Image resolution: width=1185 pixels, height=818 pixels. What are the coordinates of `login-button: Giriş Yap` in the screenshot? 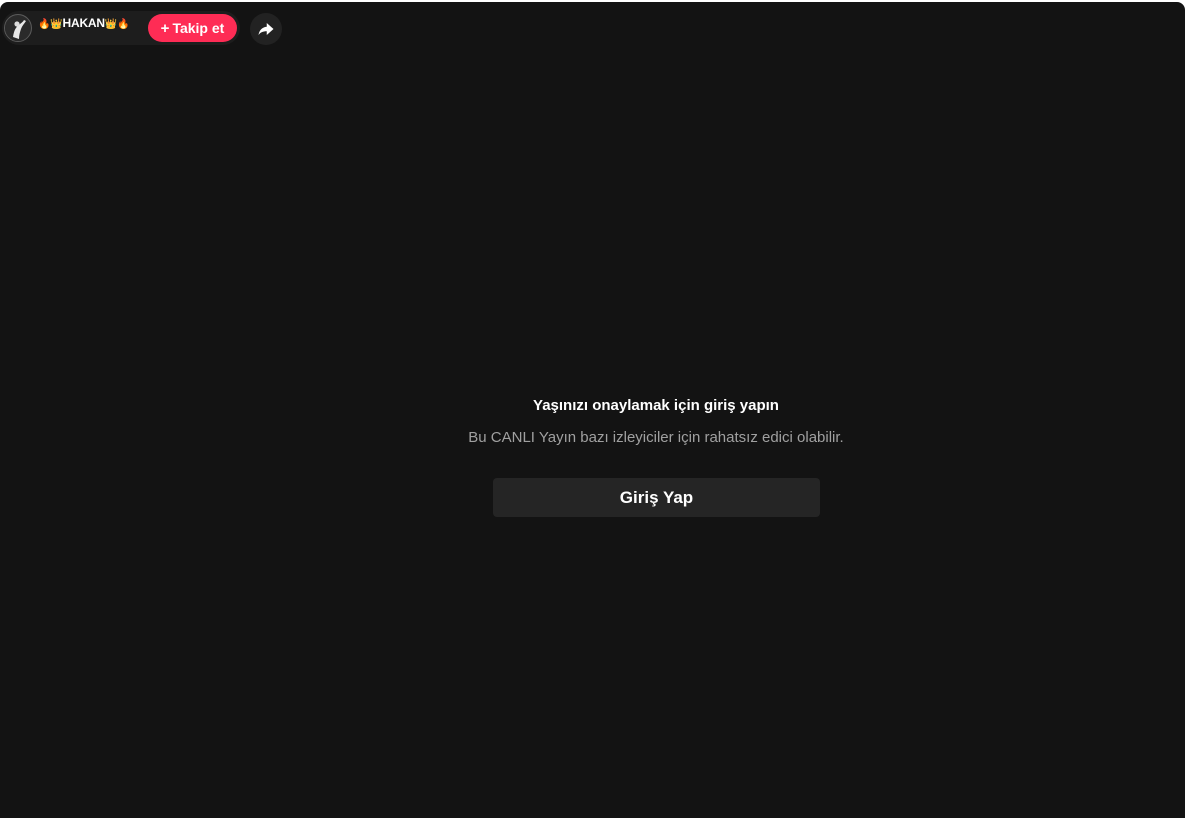 It's located at (656, 497).